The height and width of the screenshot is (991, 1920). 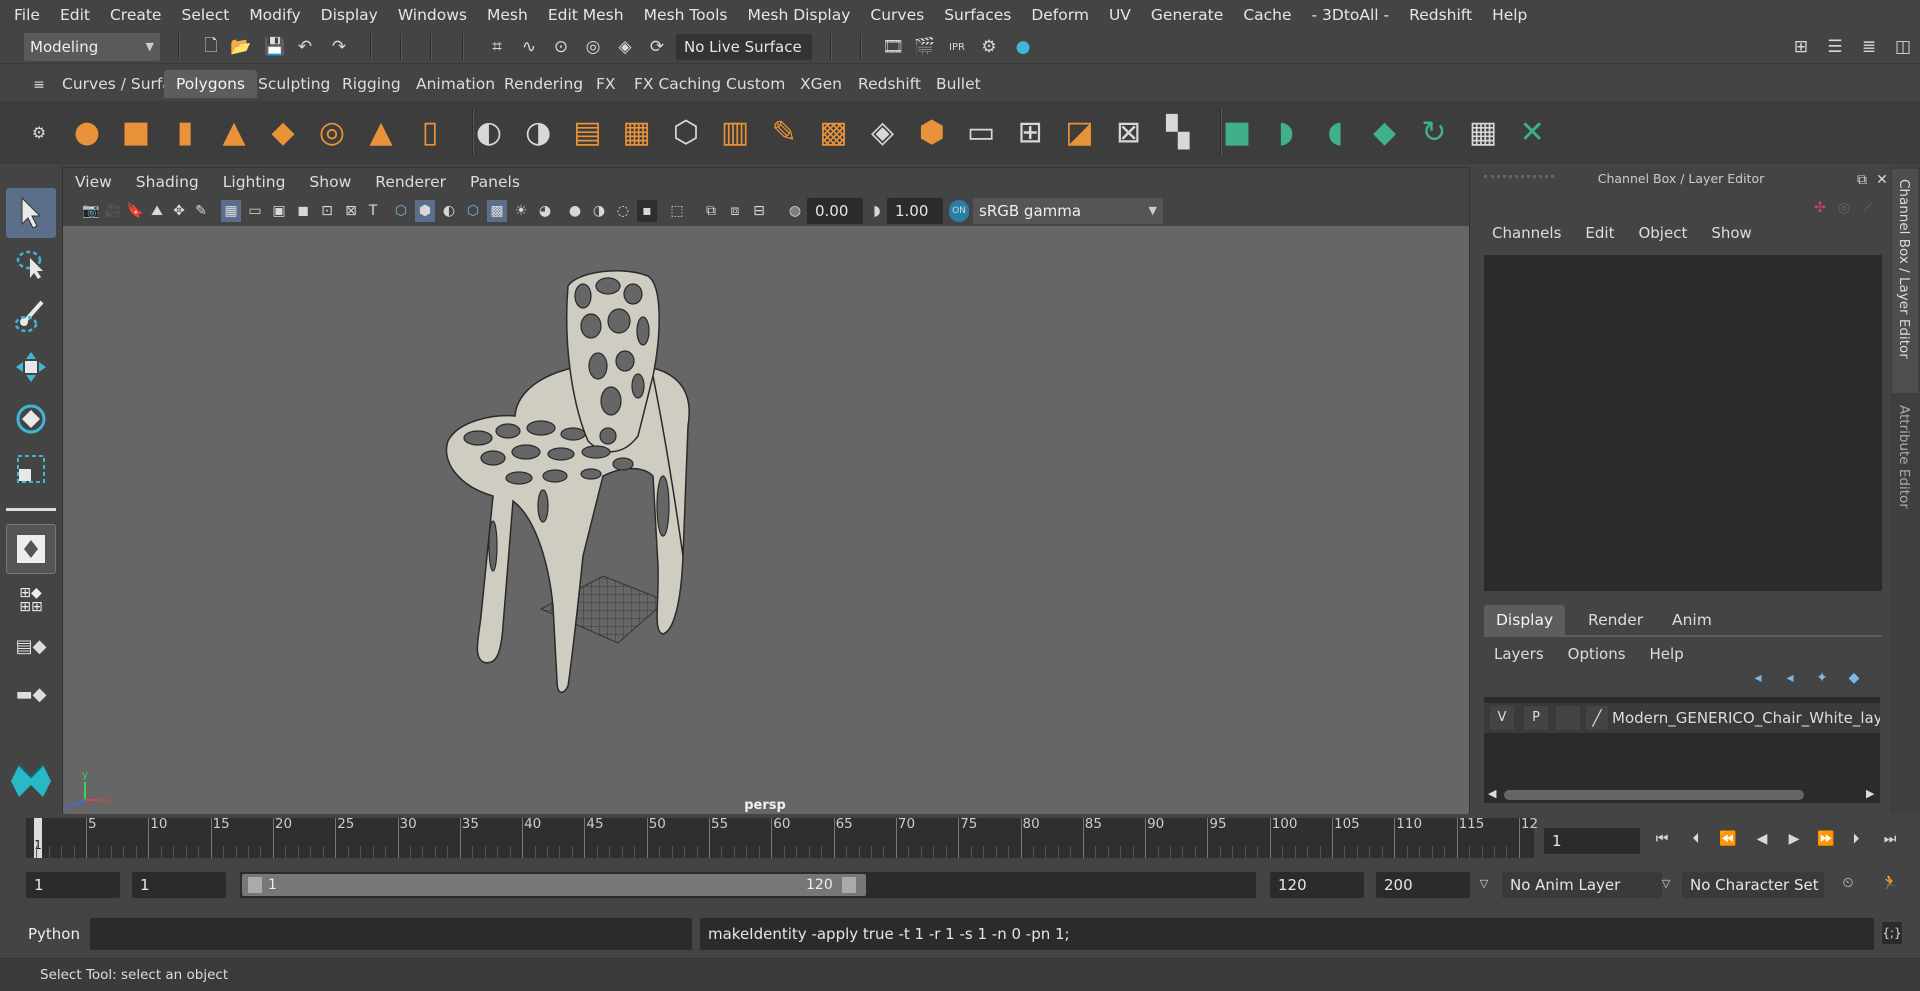 I want to click on snap-view-icon: ◎, so click(x=593, y=47).